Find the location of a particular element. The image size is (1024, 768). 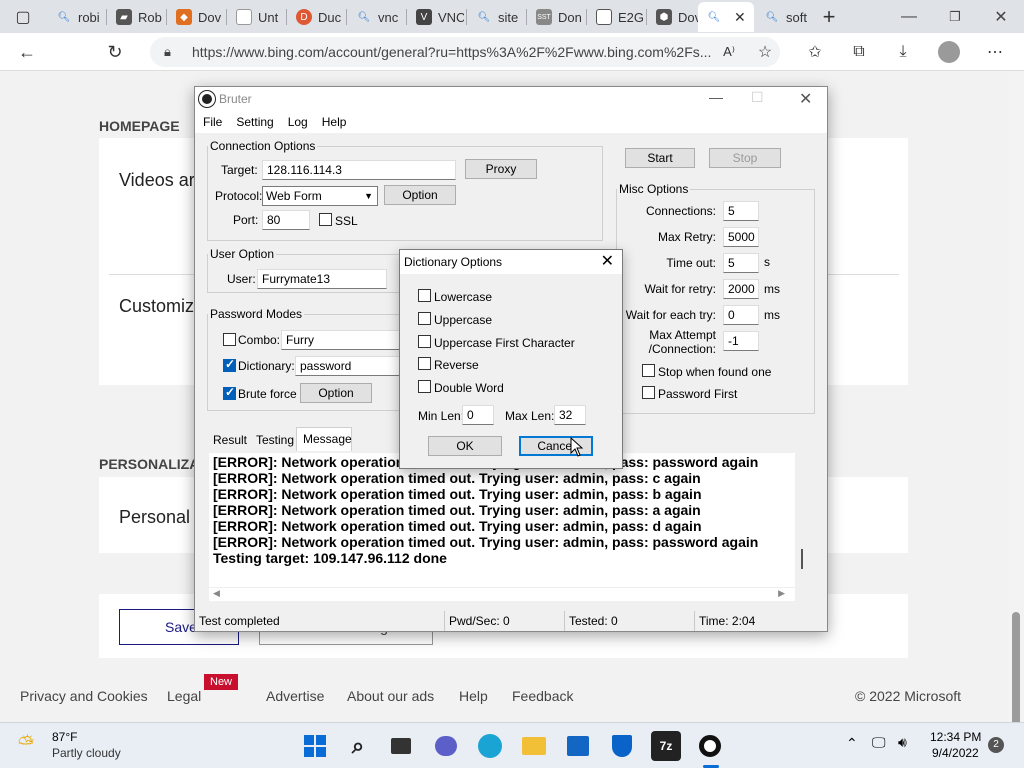

protocol-dropdown: Web Form ▼ is located at coordinates (320, 196).